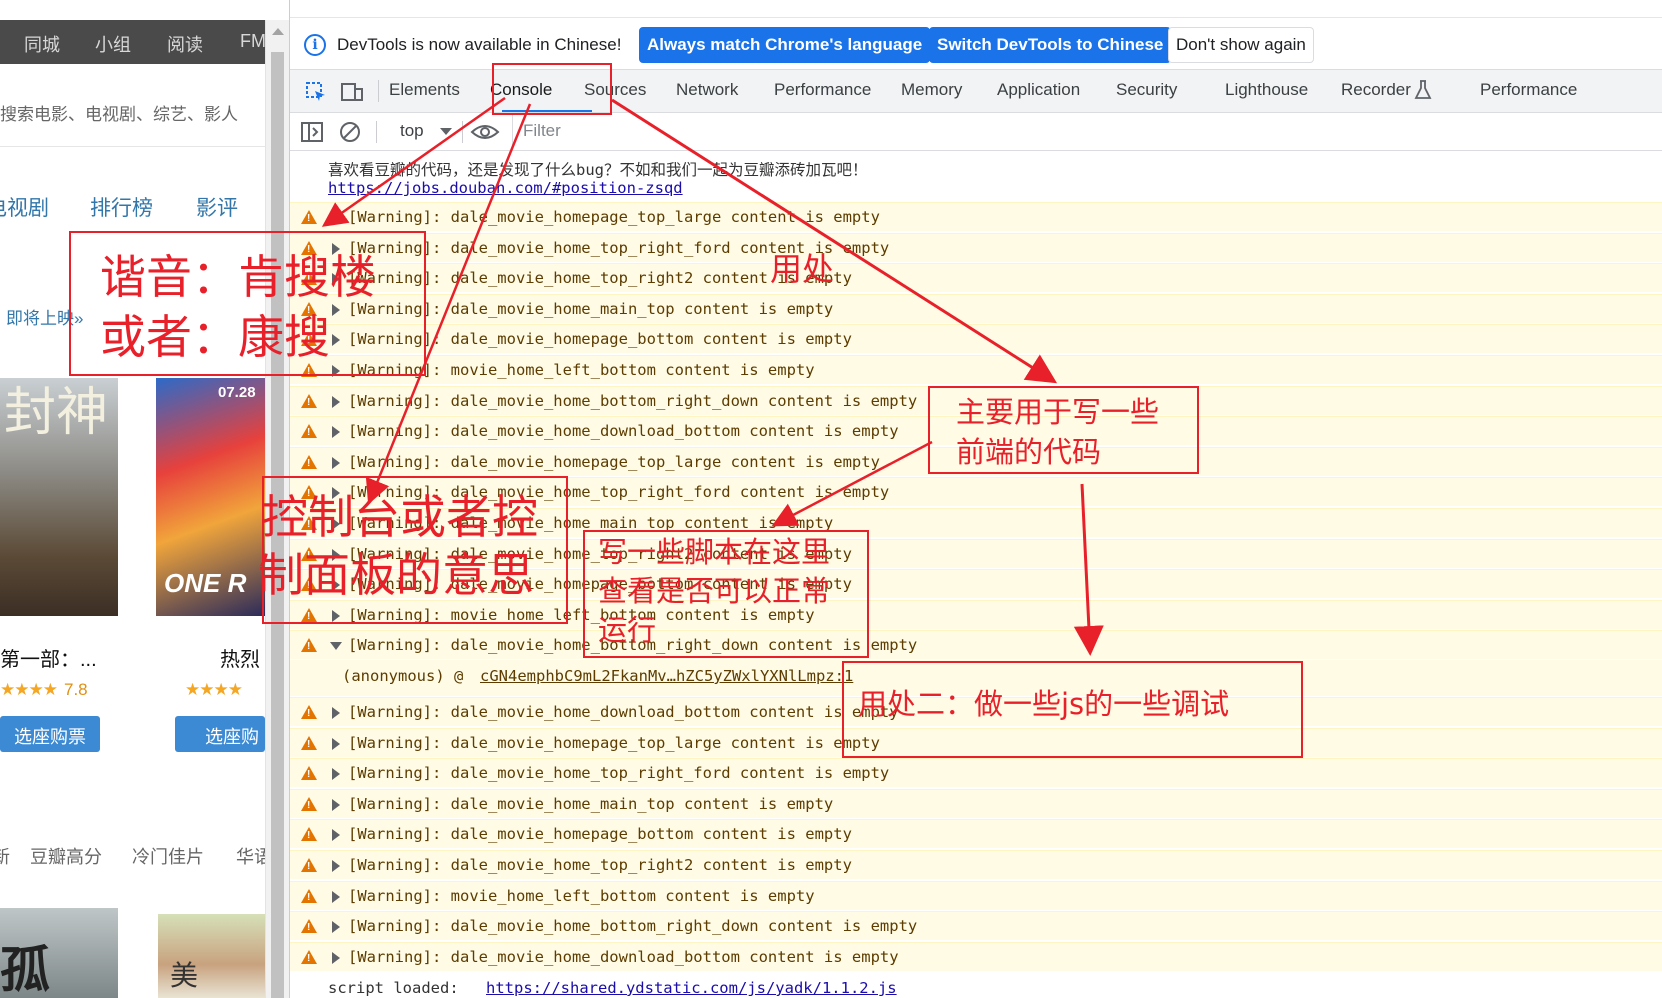  I want to click on jobs-link: https://jobs.douban.com/#position-zsqd, so click(505, 188).